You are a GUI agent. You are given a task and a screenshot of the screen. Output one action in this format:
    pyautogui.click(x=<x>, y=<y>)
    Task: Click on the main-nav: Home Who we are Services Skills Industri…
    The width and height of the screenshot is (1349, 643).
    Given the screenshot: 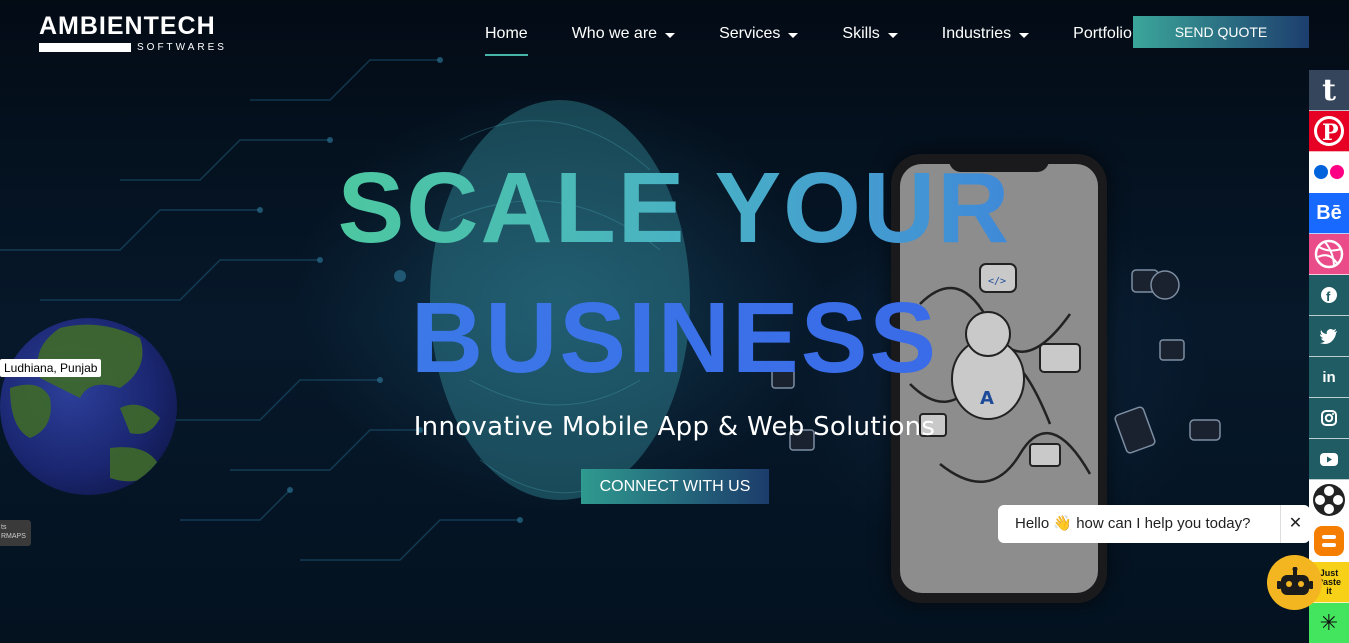 What is the action you would take?
    pyautogui.click(x=808, y=39)
    